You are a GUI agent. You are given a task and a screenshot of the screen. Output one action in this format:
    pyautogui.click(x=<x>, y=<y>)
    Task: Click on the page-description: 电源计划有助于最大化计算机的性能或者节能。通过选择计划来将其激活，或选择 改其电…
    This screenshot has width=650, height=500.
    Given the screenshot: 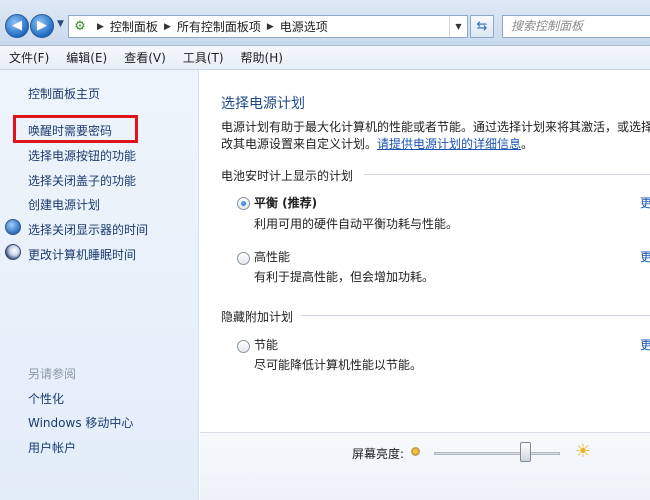 What is the action you would take?
    pyautogui.click(x=435, y=136)
    